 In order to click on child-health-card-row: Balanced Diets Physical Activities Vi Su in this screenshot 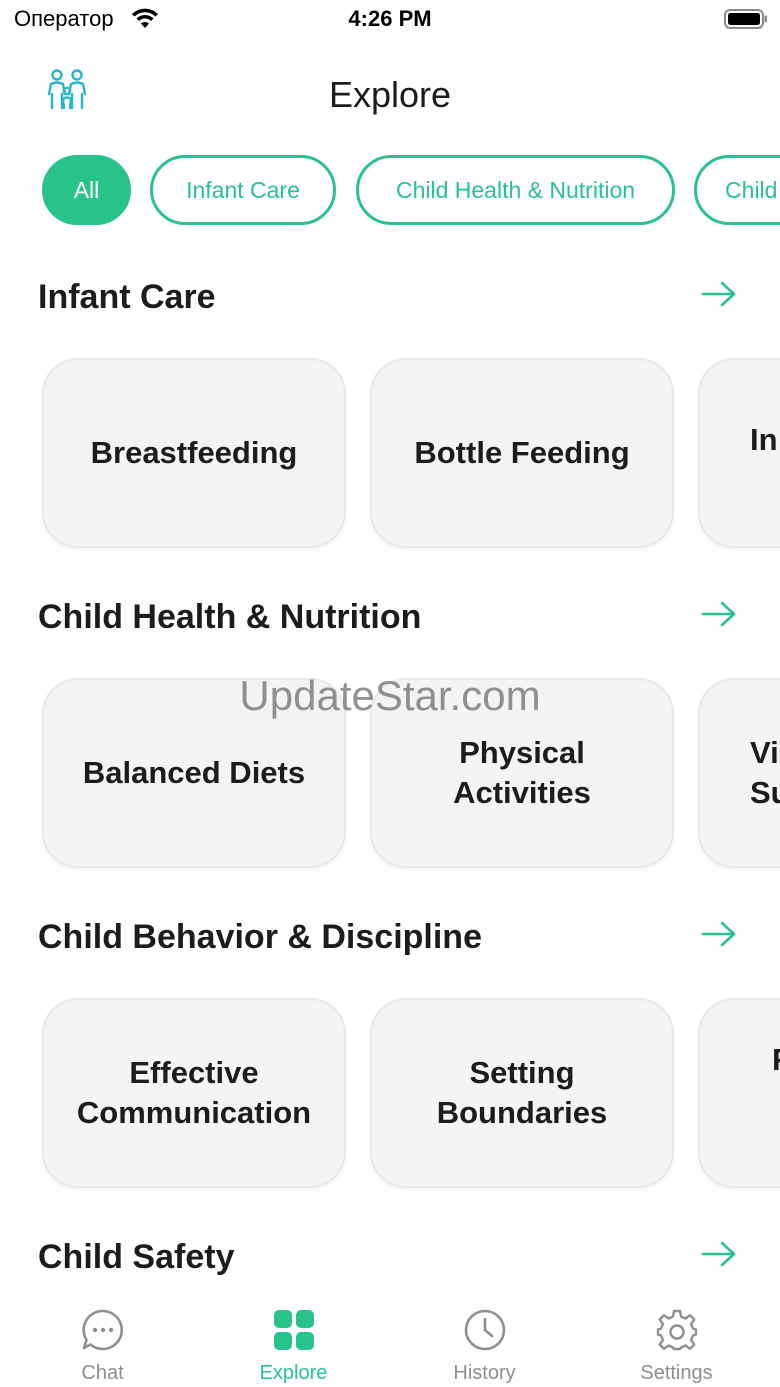, I will do `click(390, 775)`.